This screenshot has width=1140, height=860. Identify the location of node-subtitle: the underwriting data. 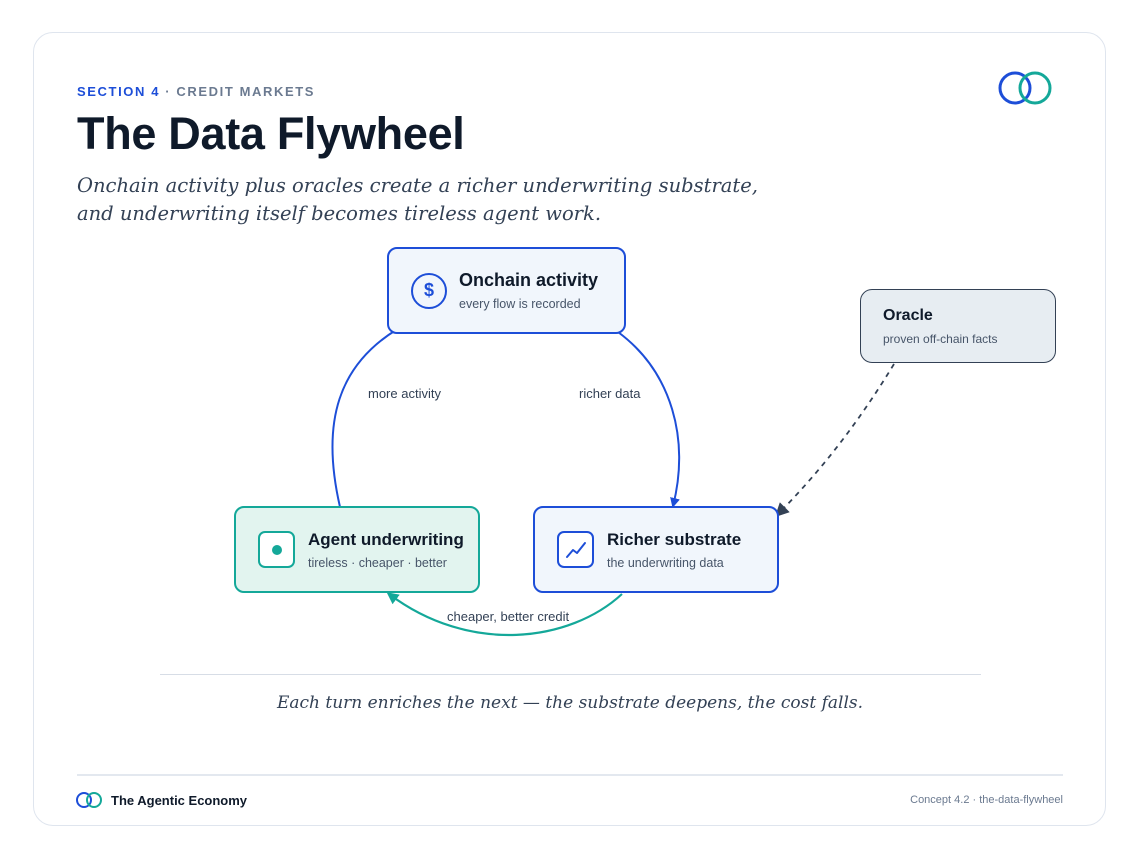
(665, 562).